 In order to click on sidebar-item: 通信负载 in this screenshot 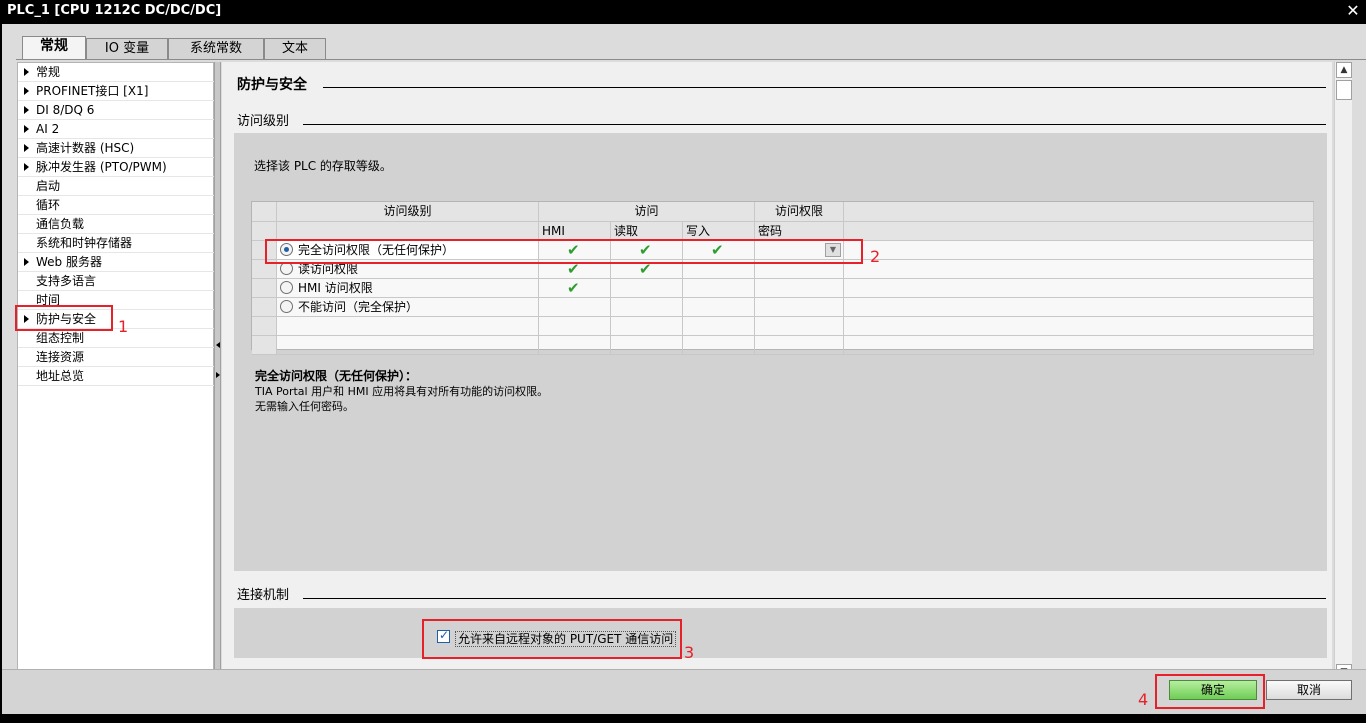, I will do `click(116, 224)`.